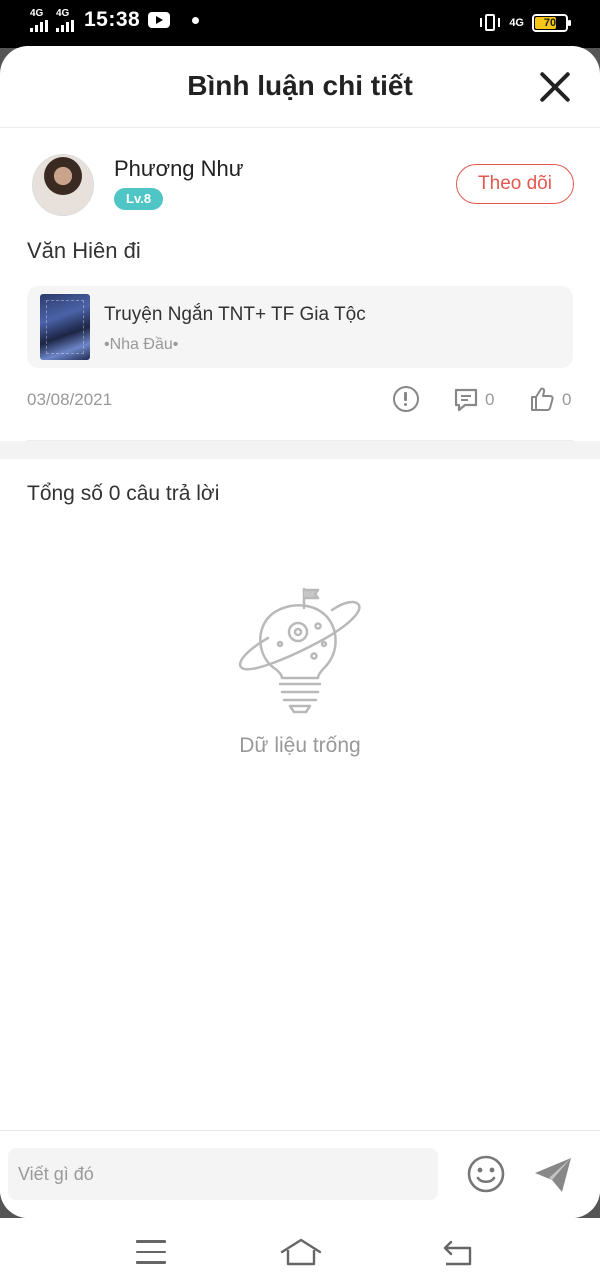  Describe the element at coordinates (406, 399) in the screenshot. I see `report-icon` at that location.